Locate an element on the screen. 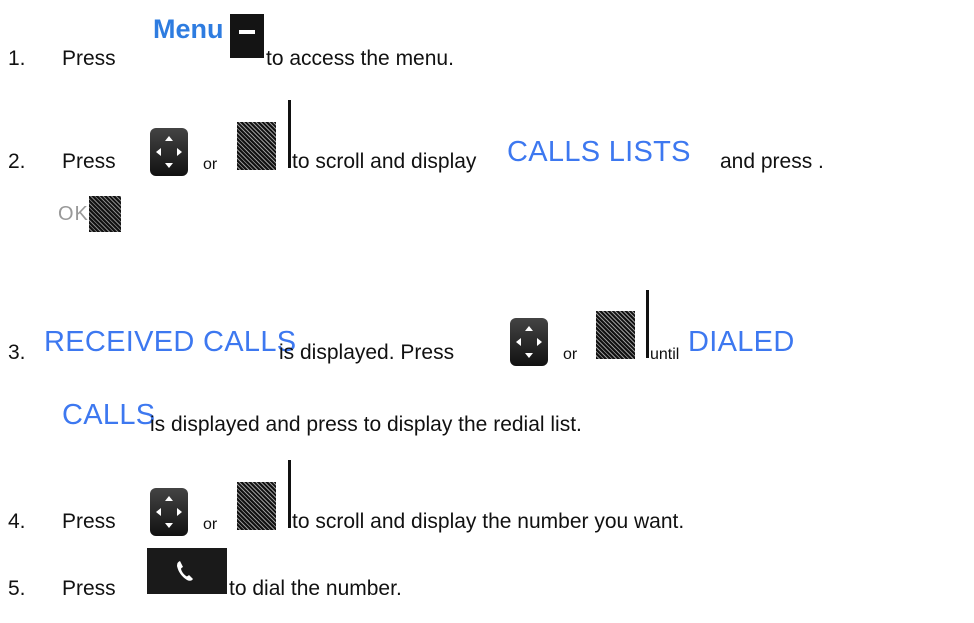 Image resolution: width=974 pixels, height=623 pixels. highlight-calls-lists: CALLS LISTS is located at coordinates (599, 152).